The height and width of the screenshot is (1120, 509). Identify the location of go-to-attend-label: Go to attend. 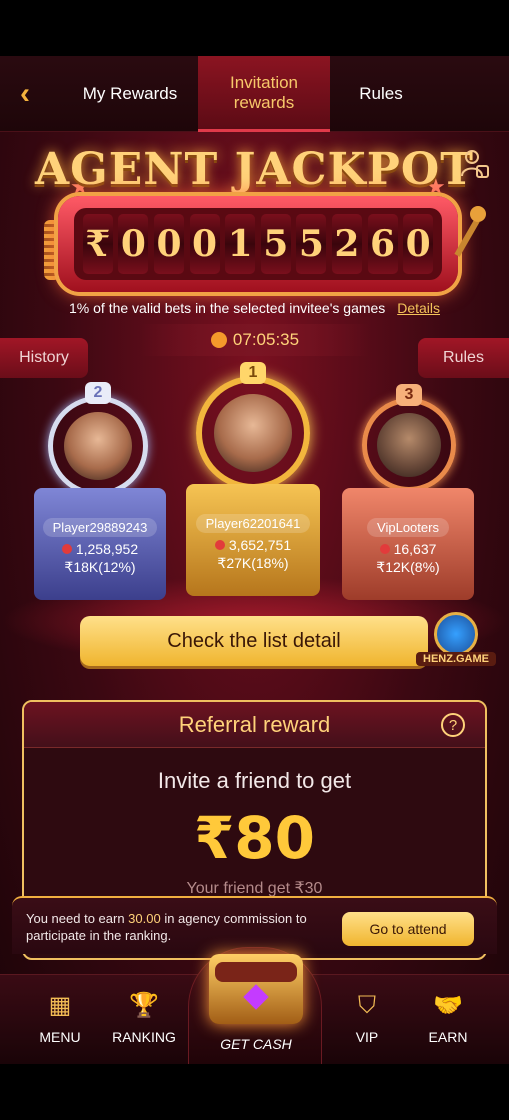
(408, 929).